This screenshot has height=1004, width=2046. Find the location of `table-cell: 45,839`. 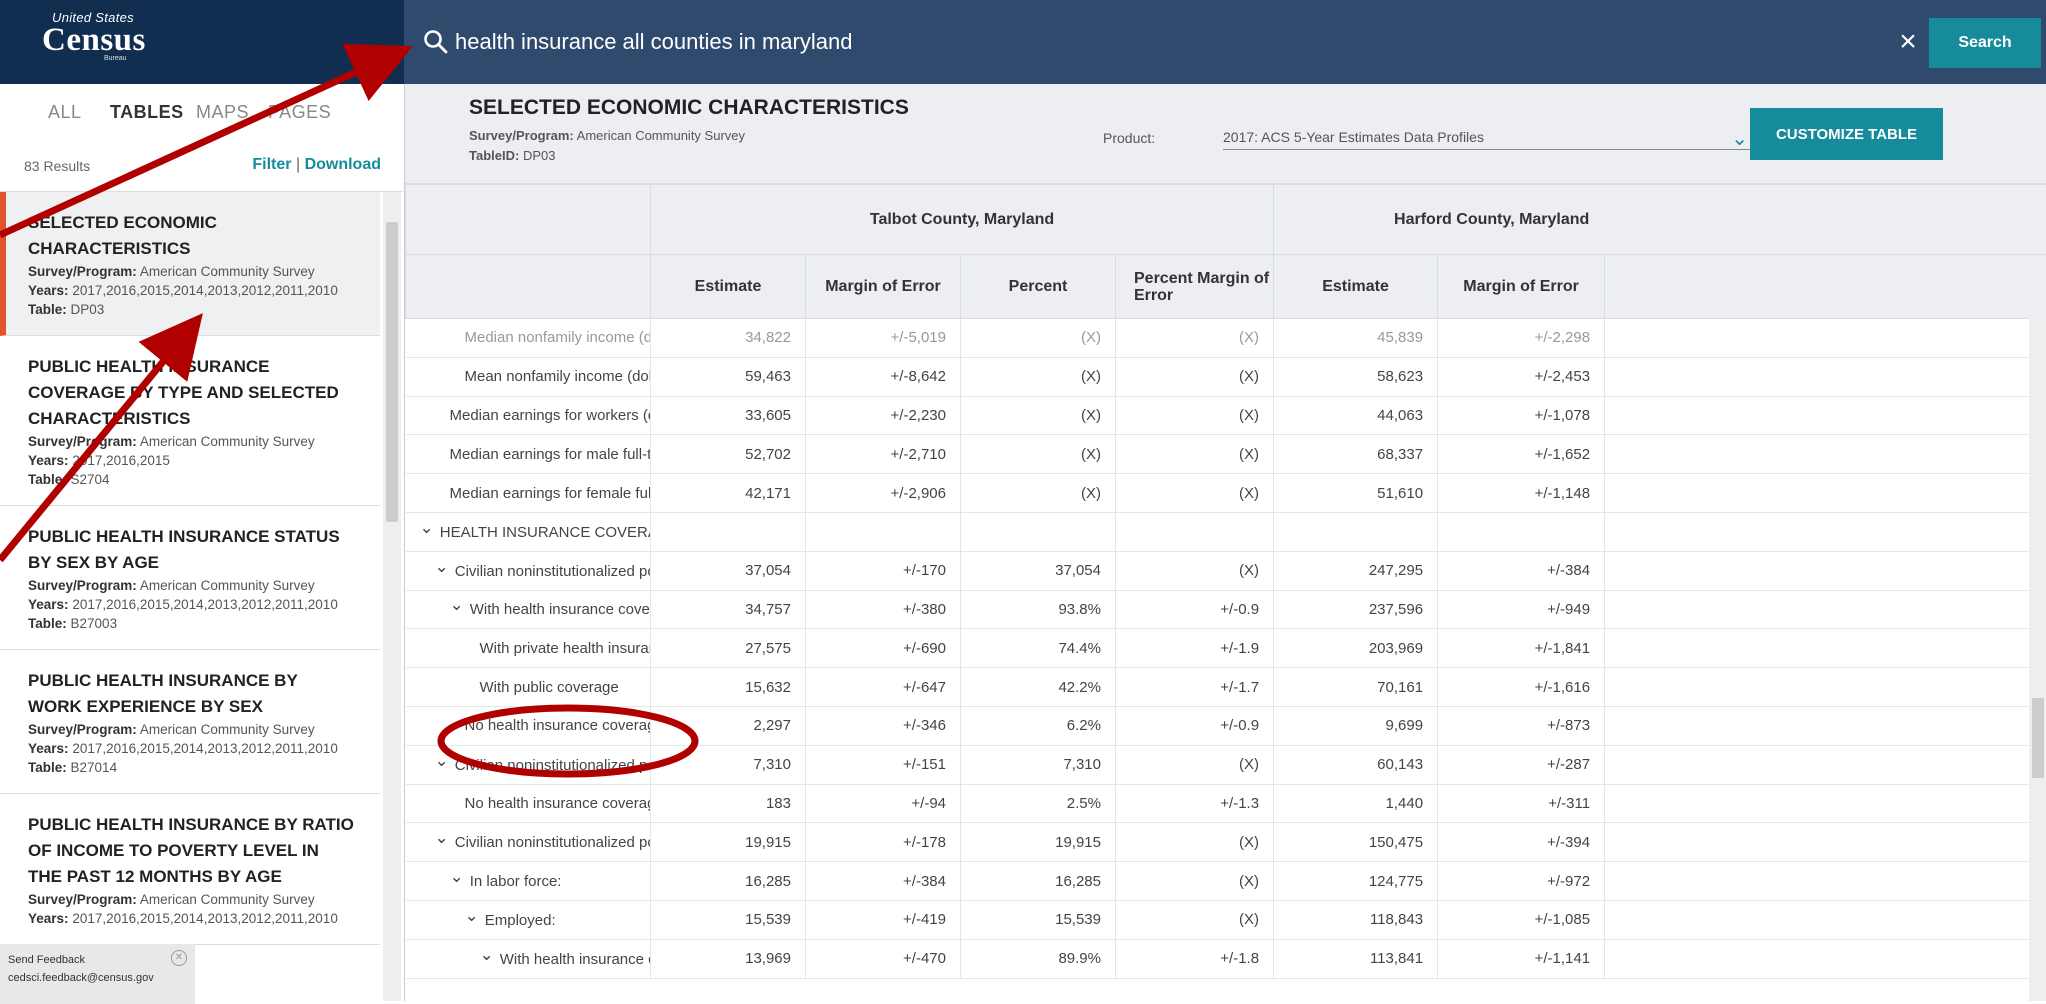

table-cell: 45,839 is located at coordinates (1356, 338).